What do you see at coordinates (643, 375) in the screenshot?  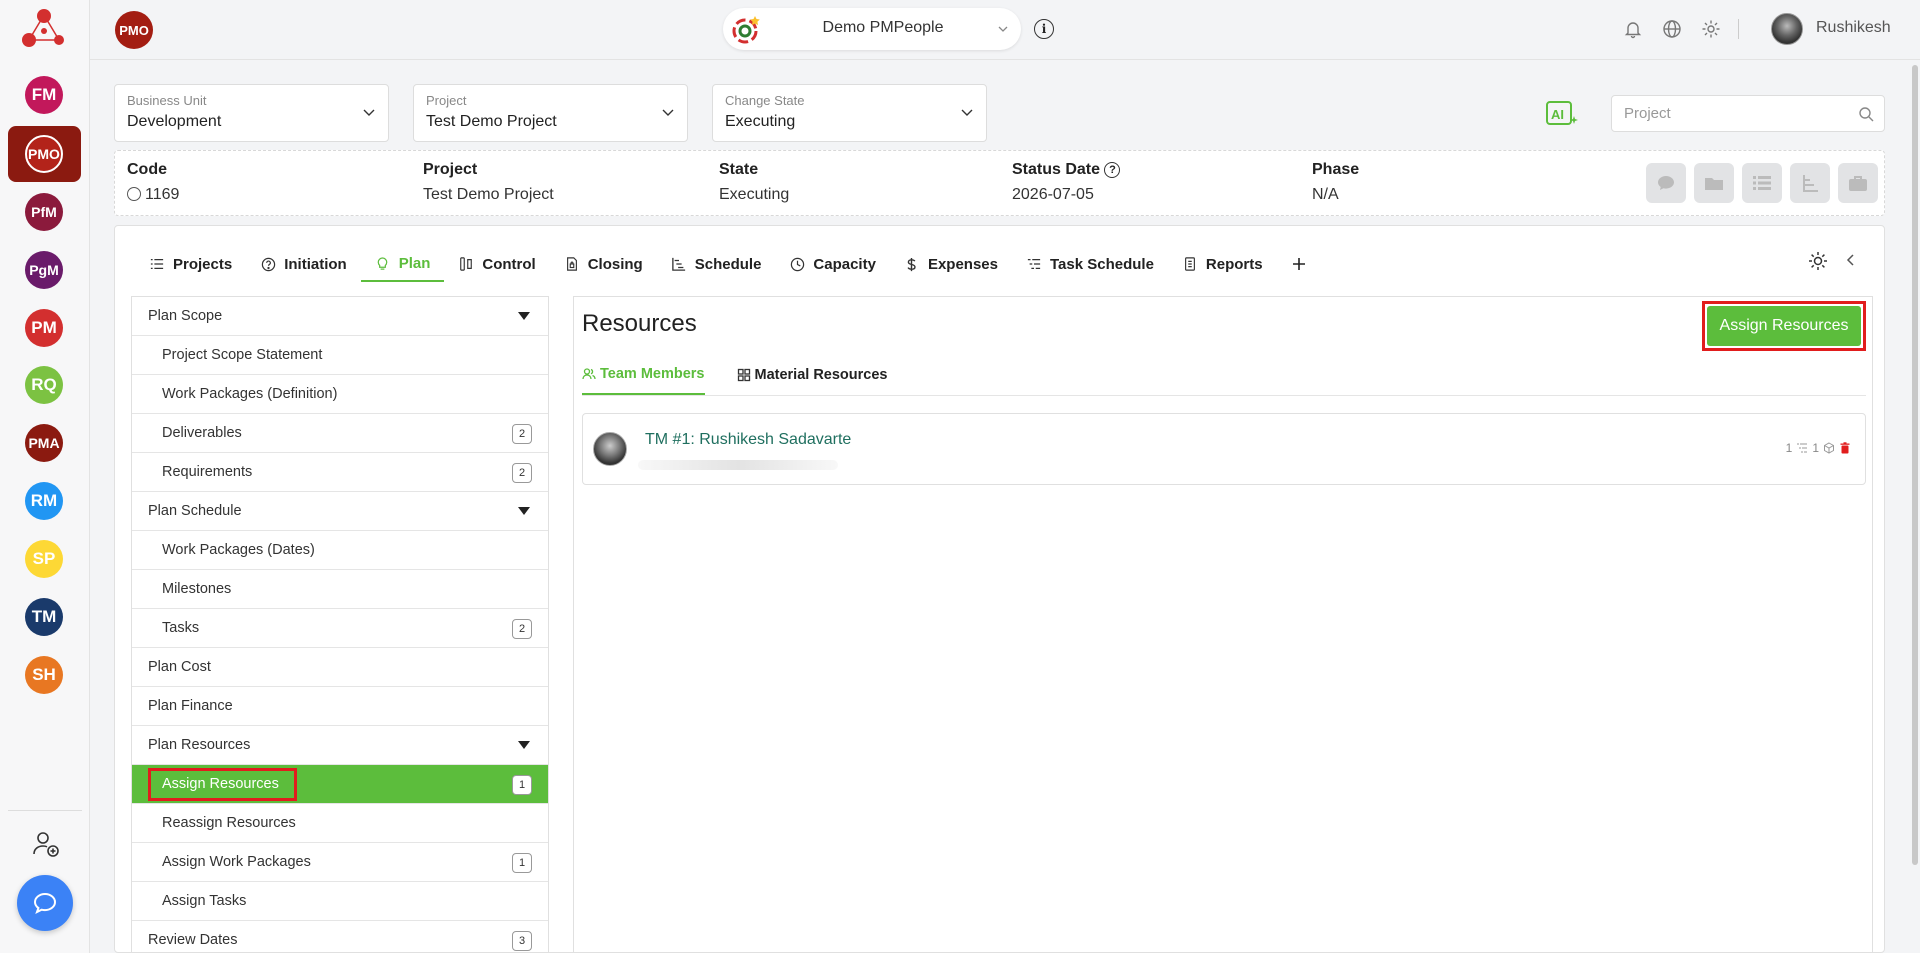 I see `subtab-team-members: Team Members` at bounding box center [643, 375].